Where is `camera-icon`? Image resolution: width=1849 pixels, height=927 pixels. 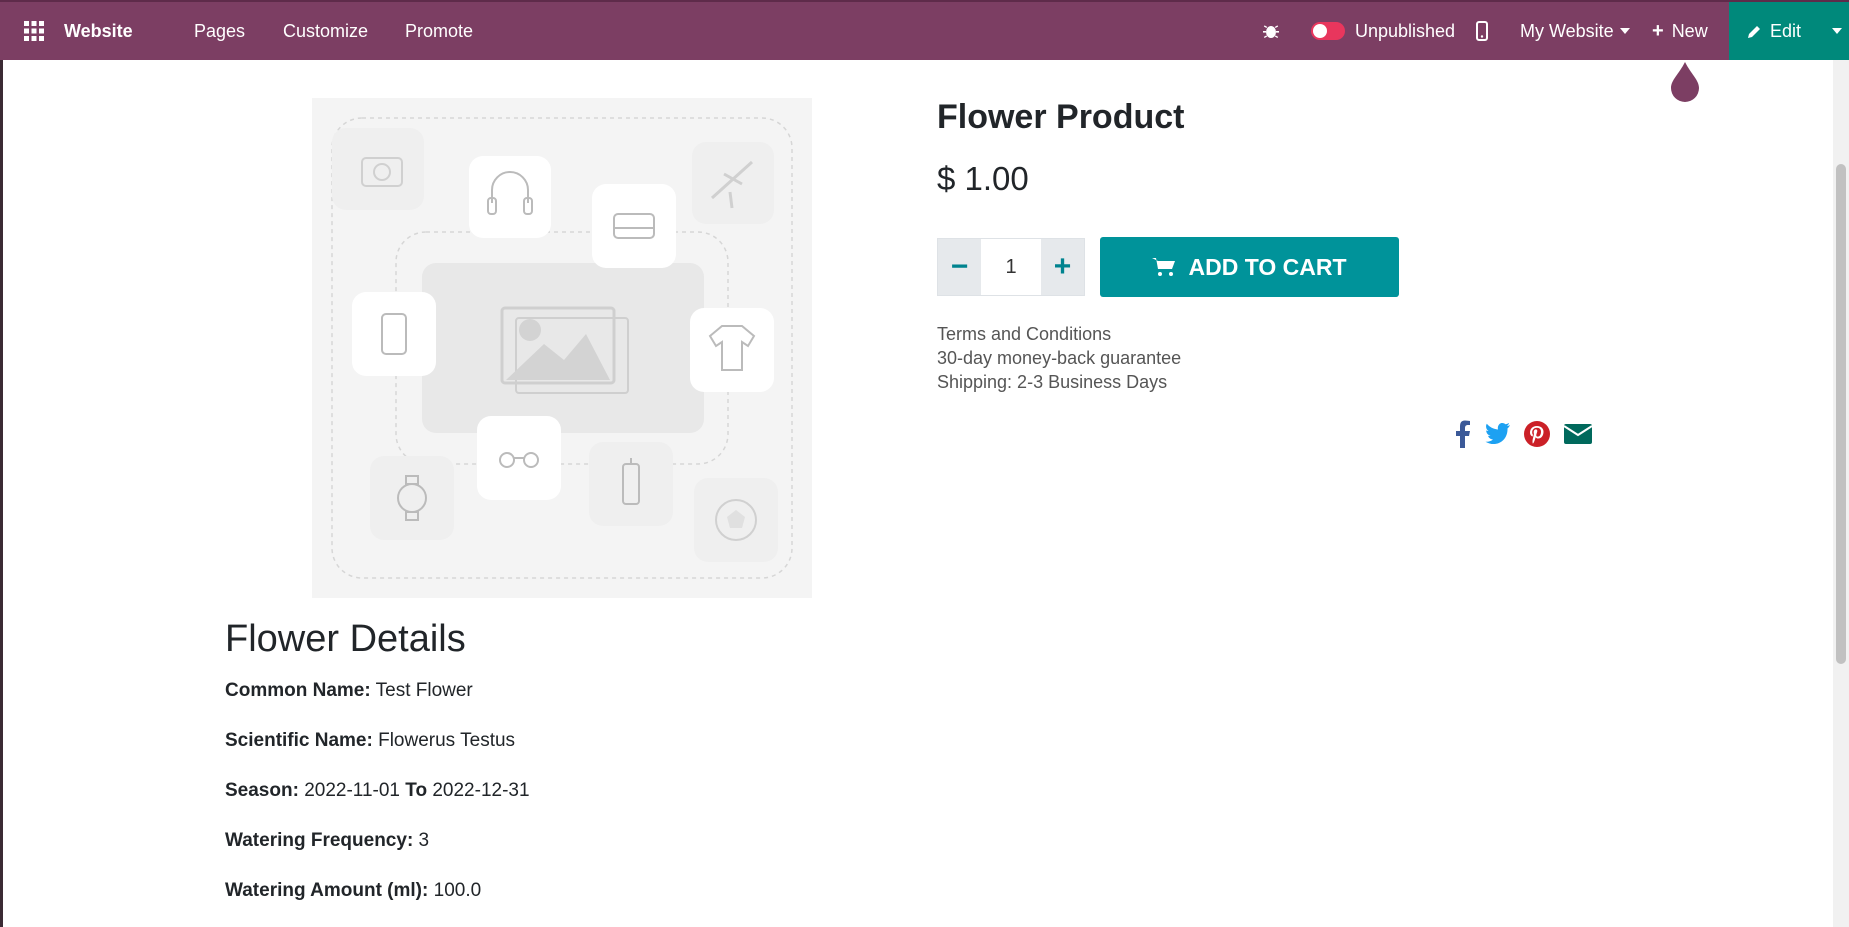 camera-icon is located at coordinates (378, 169).